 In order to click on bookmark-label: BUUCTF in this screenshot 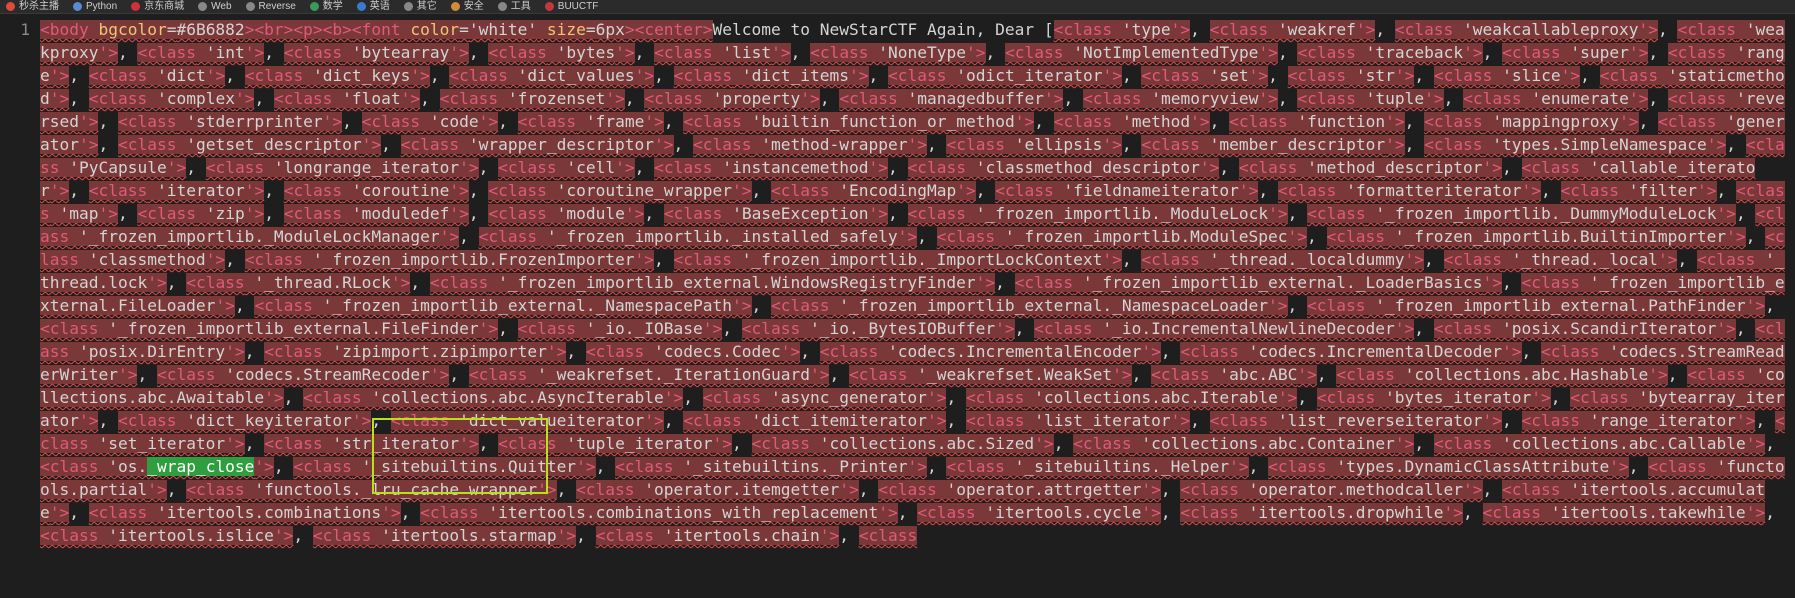, I will do `click(578, 6)`.